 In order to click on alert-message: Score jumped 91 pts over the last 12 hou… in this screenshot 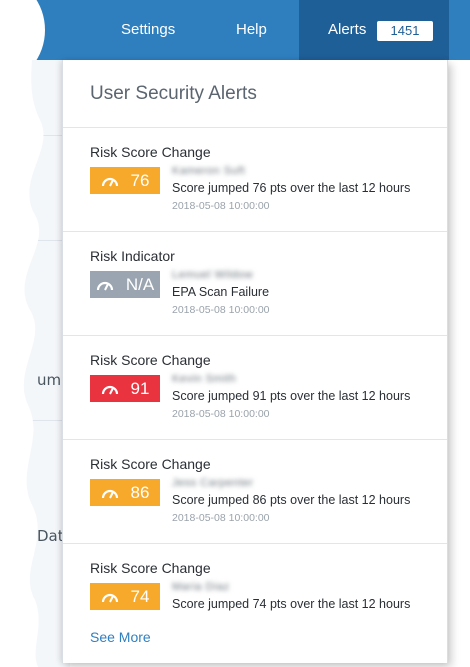, I will do `click(291, 396)`.